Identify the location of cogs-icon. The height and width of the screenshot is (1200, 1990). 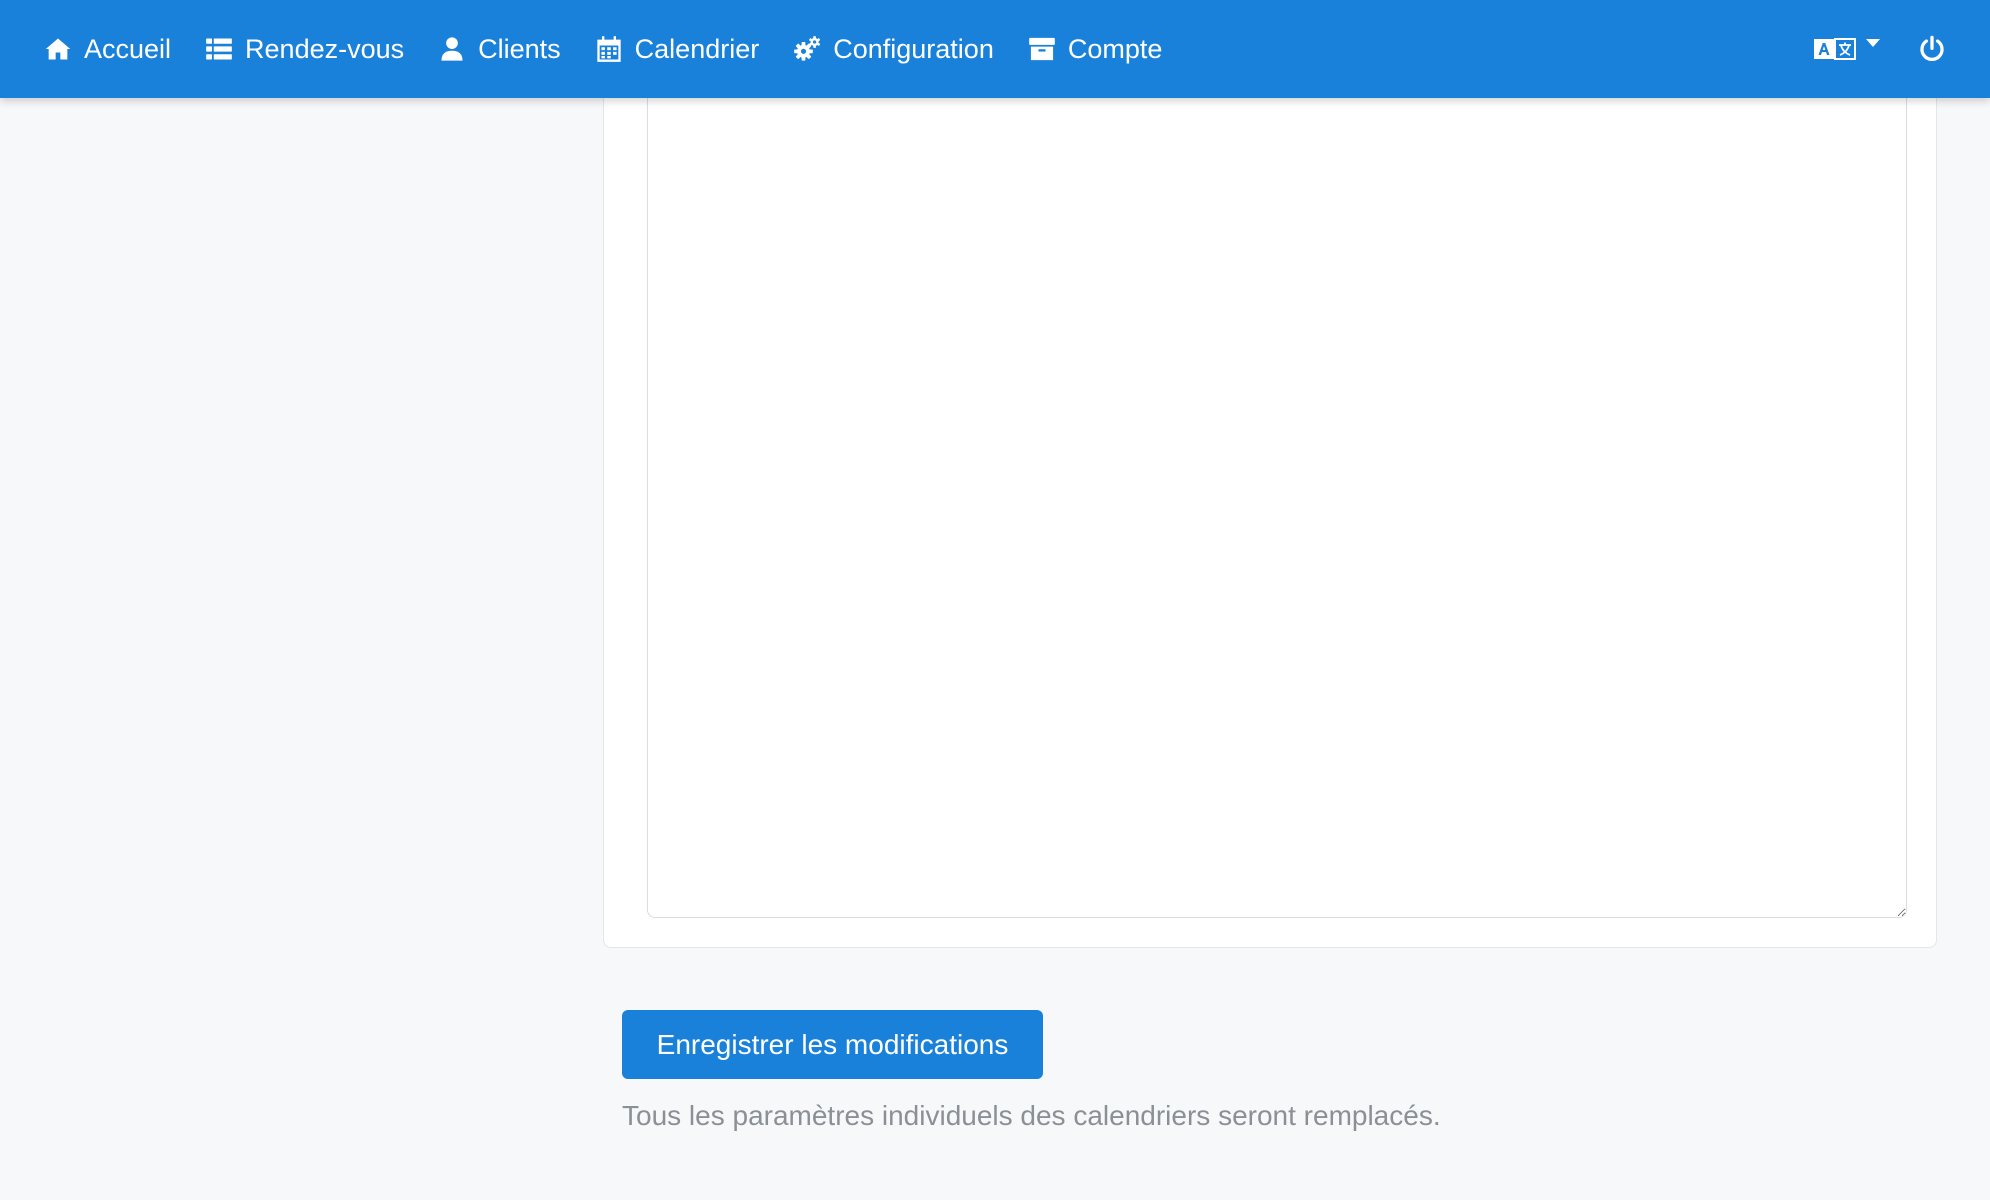
(807, 48).